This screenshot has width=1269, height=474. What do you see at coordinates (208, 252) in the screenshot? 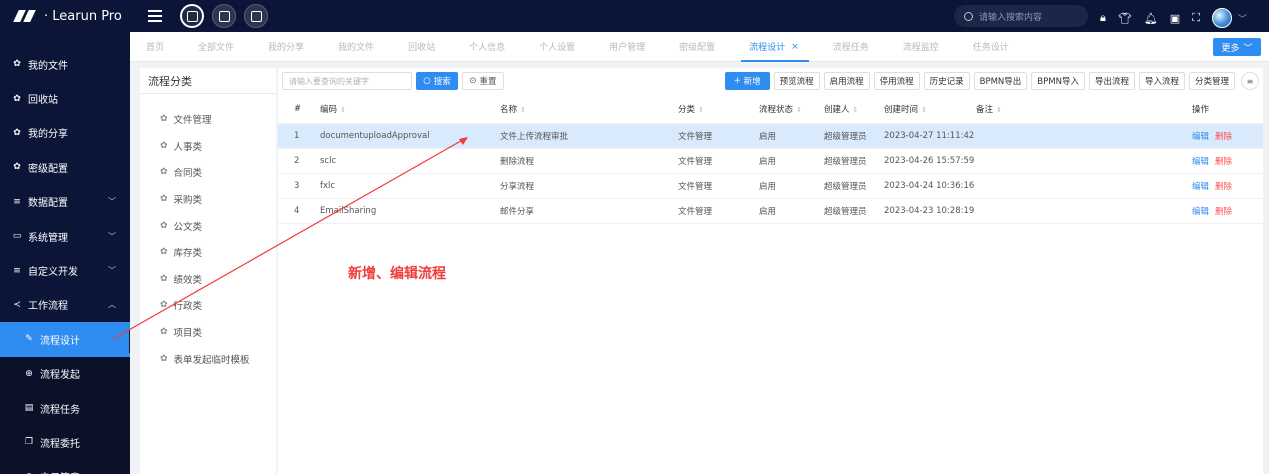
I see `category-item: ✿ 库存类` at bounding box center [208, 252].